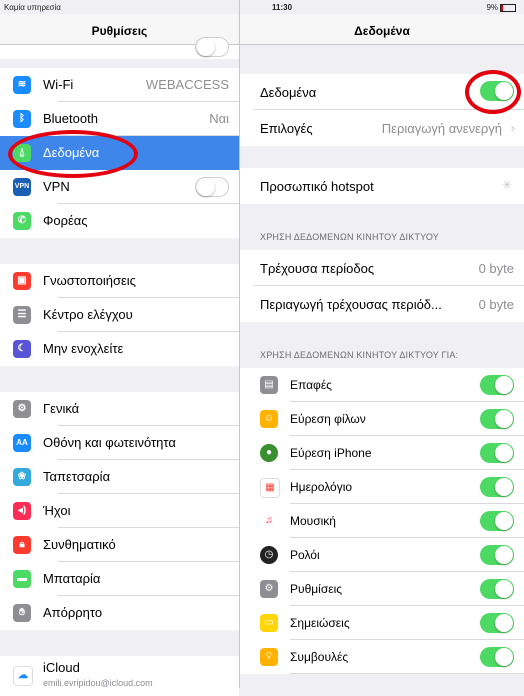 This screenshot has width=524, height=696. Describe the element at coordinates (212, 47) in the screenshot. I see `toggle-partial` at that location.